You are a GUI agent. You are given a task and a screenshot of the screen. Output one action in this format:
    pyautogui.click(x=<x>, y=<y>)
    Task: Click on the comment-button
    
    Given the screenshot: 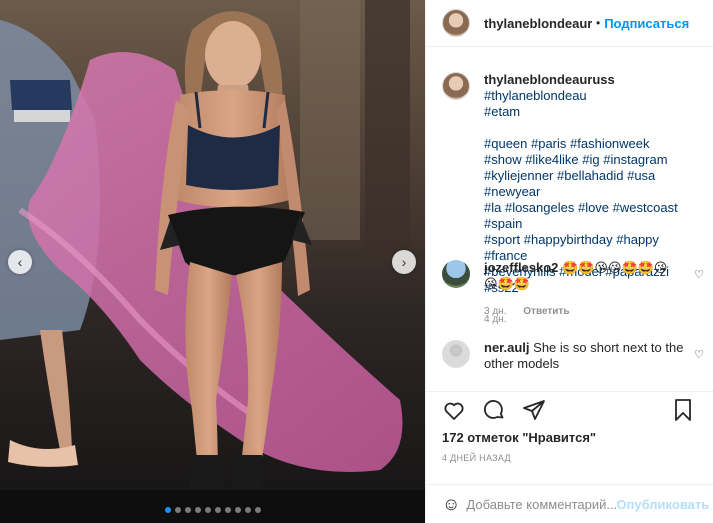 What is the action you would take?
    pyautogui.click(x=494, y=410)
    